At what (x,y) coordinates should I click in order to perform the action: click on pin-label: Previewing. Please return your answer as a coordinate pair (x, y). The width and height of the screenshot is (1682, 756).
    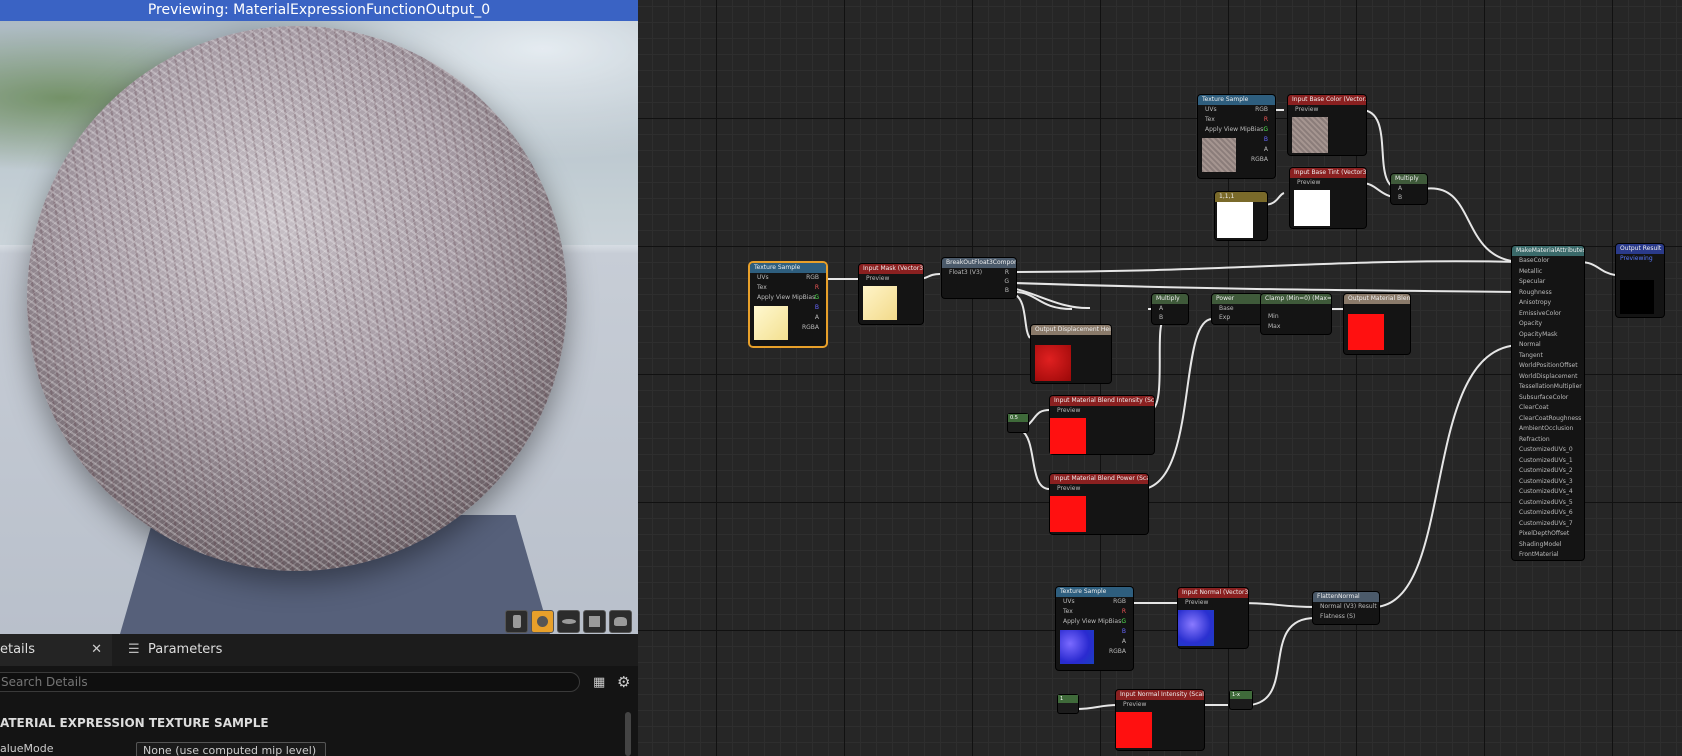
    Looking at the image, I should click on (1640, 259).